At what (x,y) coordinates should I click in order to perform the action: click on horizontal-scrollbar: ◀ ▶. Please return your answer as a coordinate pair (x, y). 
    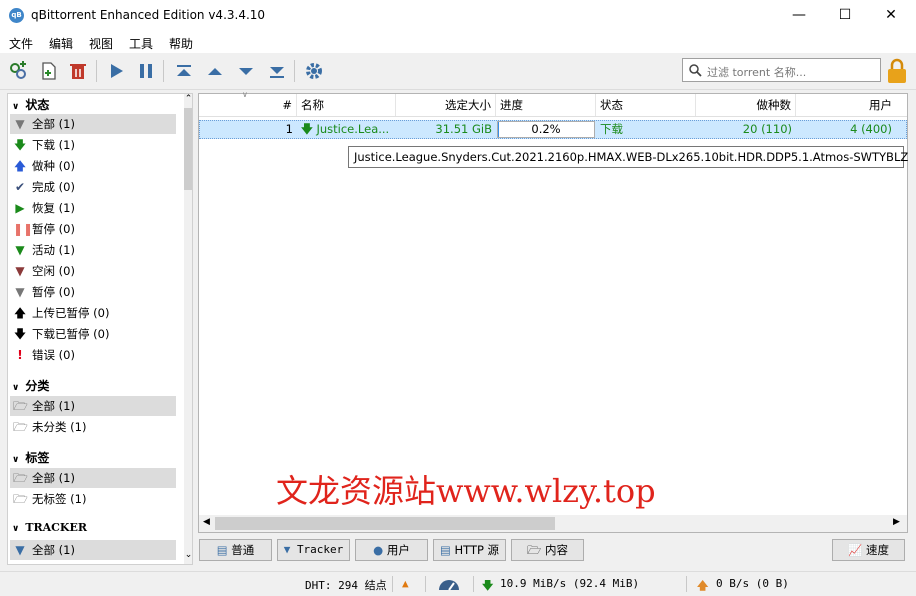
    Looking at the image, I should click on (553, 523).